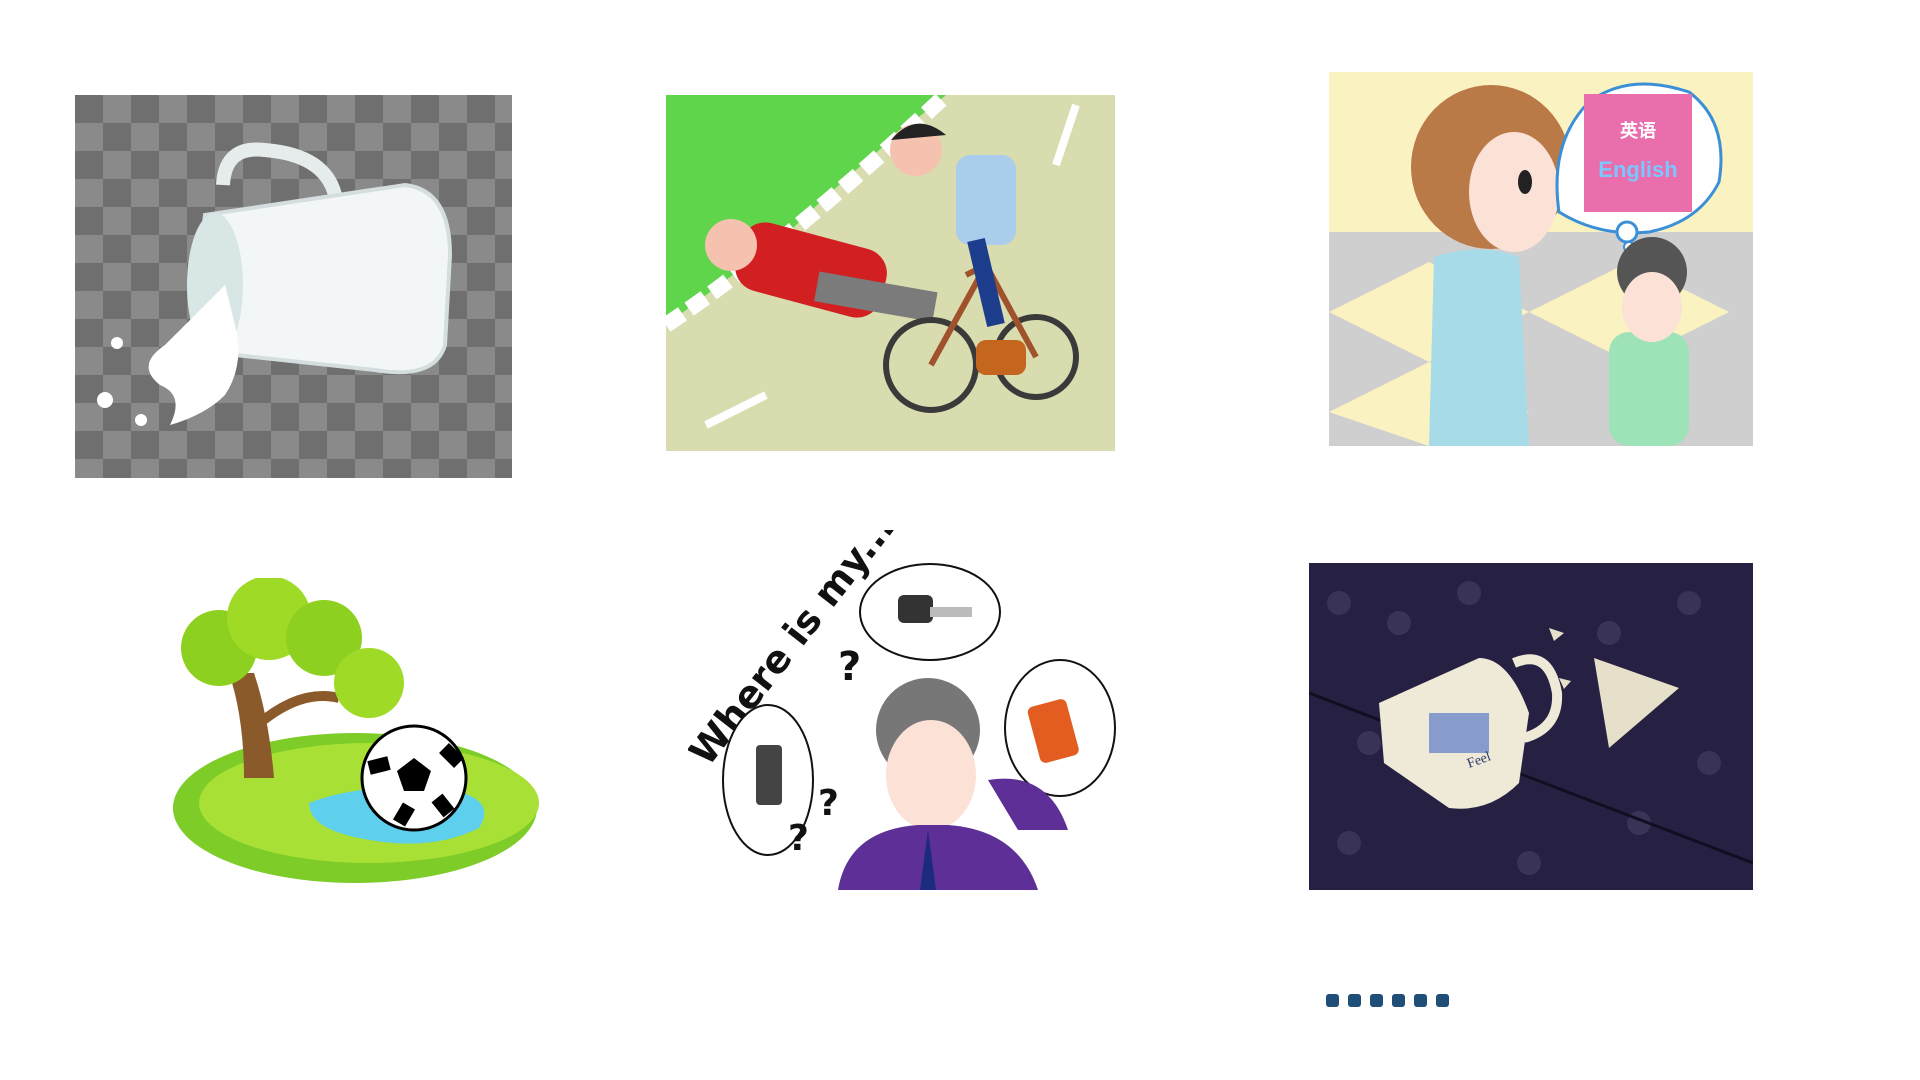 The height and width of the screenshot is (1080, 1920). Describe the element at coordinates (890, 273) in the screenshot. I see `bicycle-accident-icon` at that location.